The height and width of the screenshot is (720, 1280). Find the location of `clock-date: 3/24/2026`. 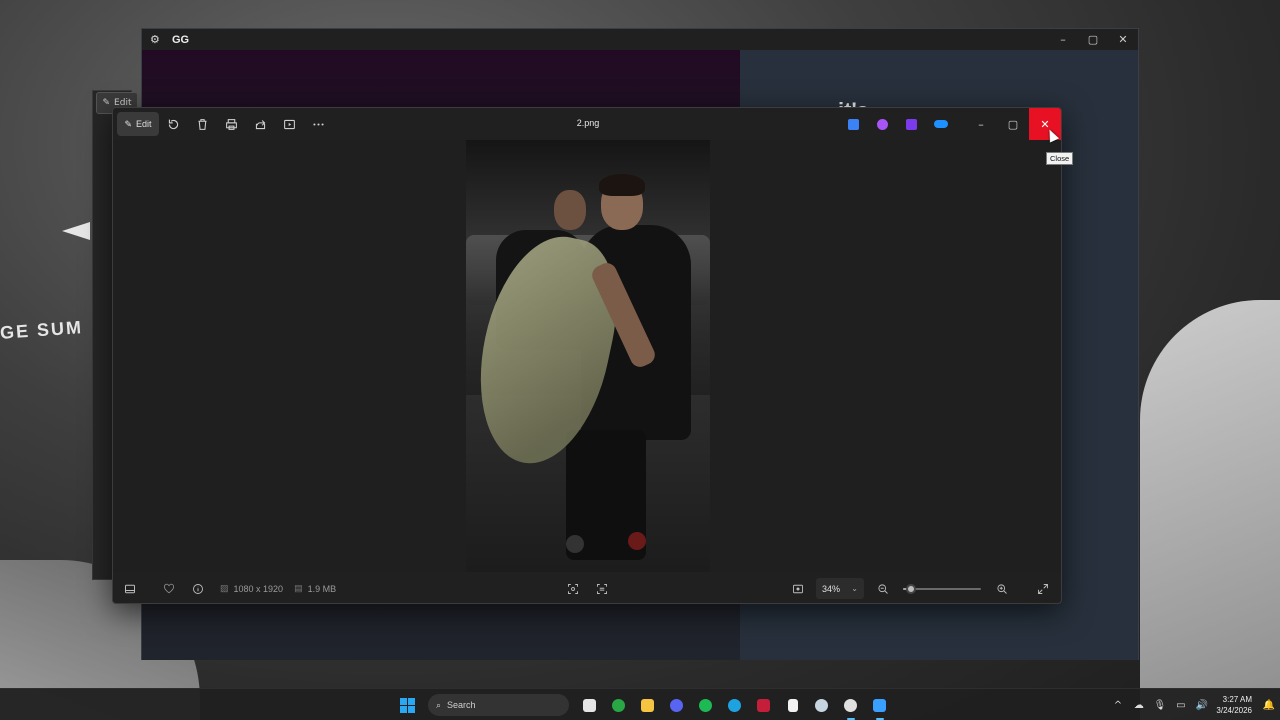

clock-date: 3/24/2026 is located at coordinates (1234, 710).